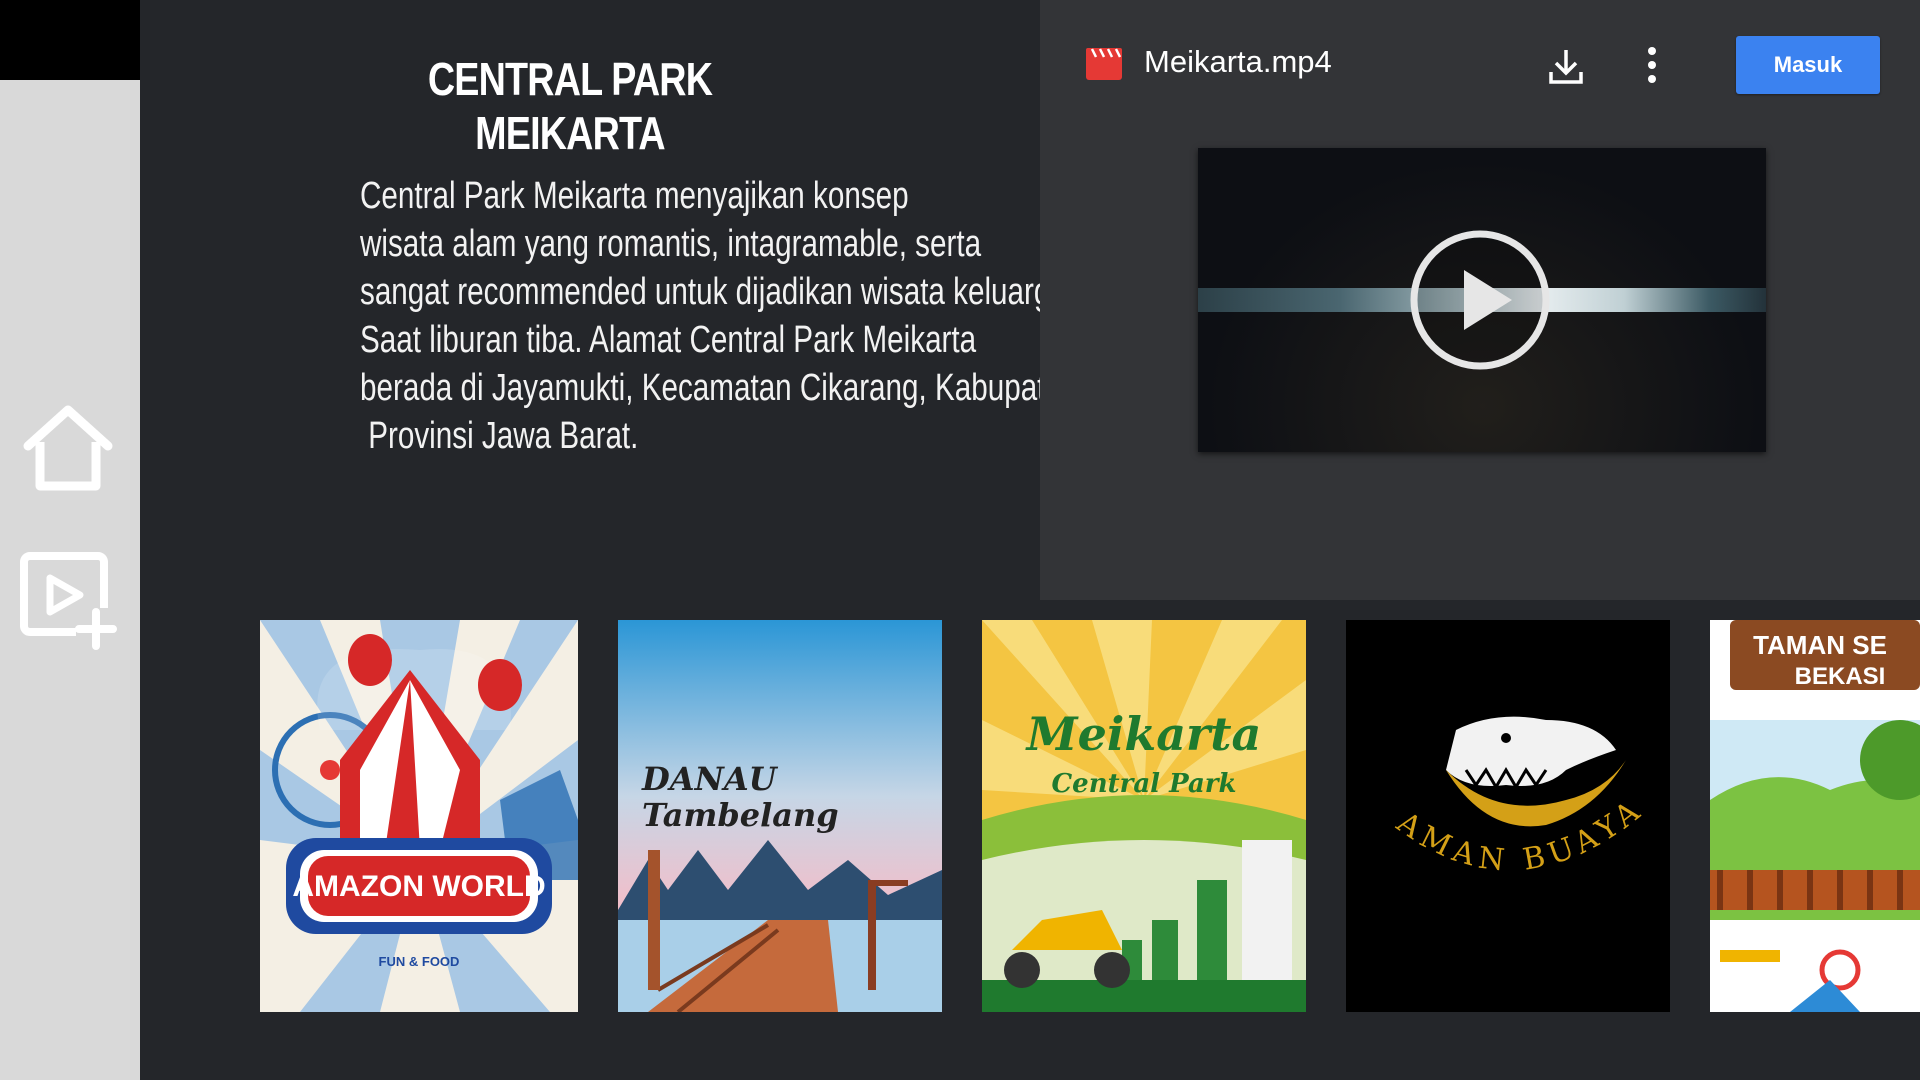  I want to click on home-icon, so click(68, 448).